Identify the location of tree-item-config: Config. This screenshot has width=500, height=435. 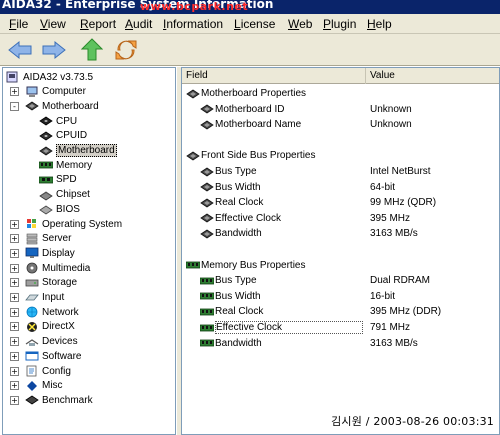
(48, 371).